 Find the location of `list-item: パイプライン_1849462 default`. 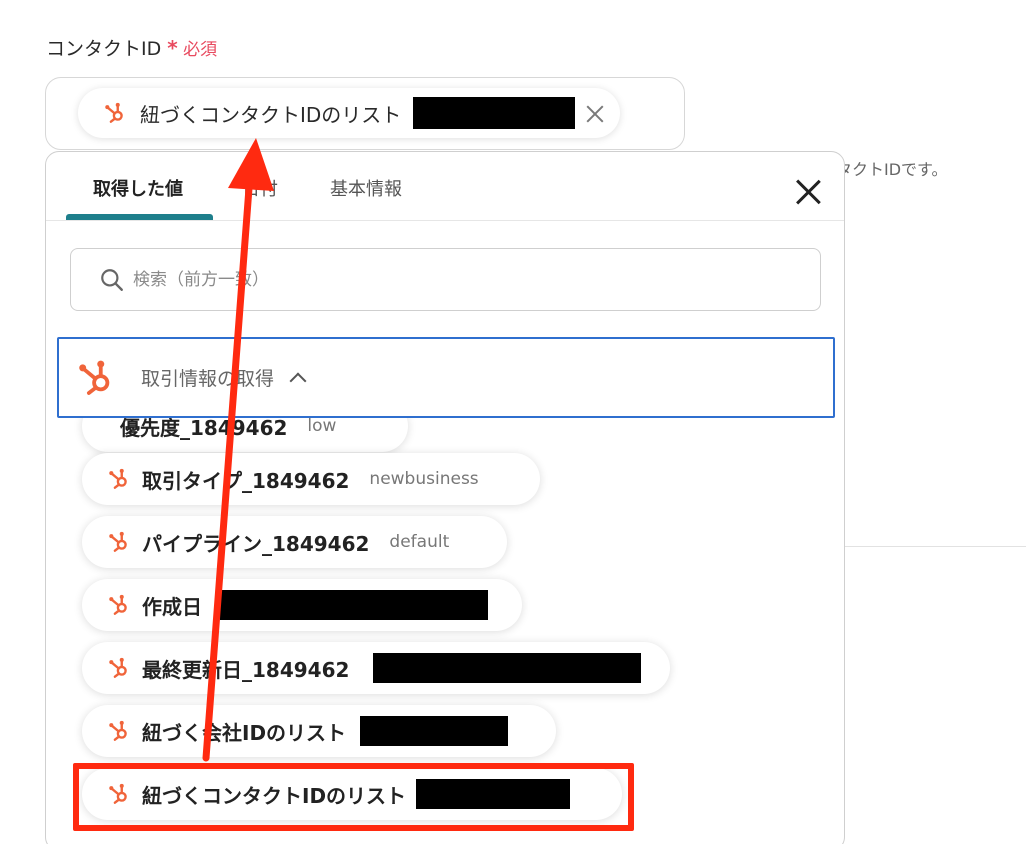

list-item: パイプライン_1849462 default is located at coordinates (294, 542).